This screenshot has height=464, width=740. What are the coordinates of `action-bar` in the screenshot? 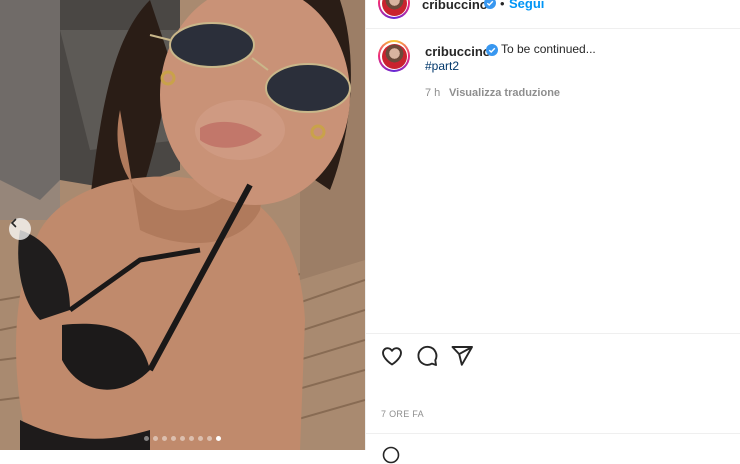 It's located at (427, 356).